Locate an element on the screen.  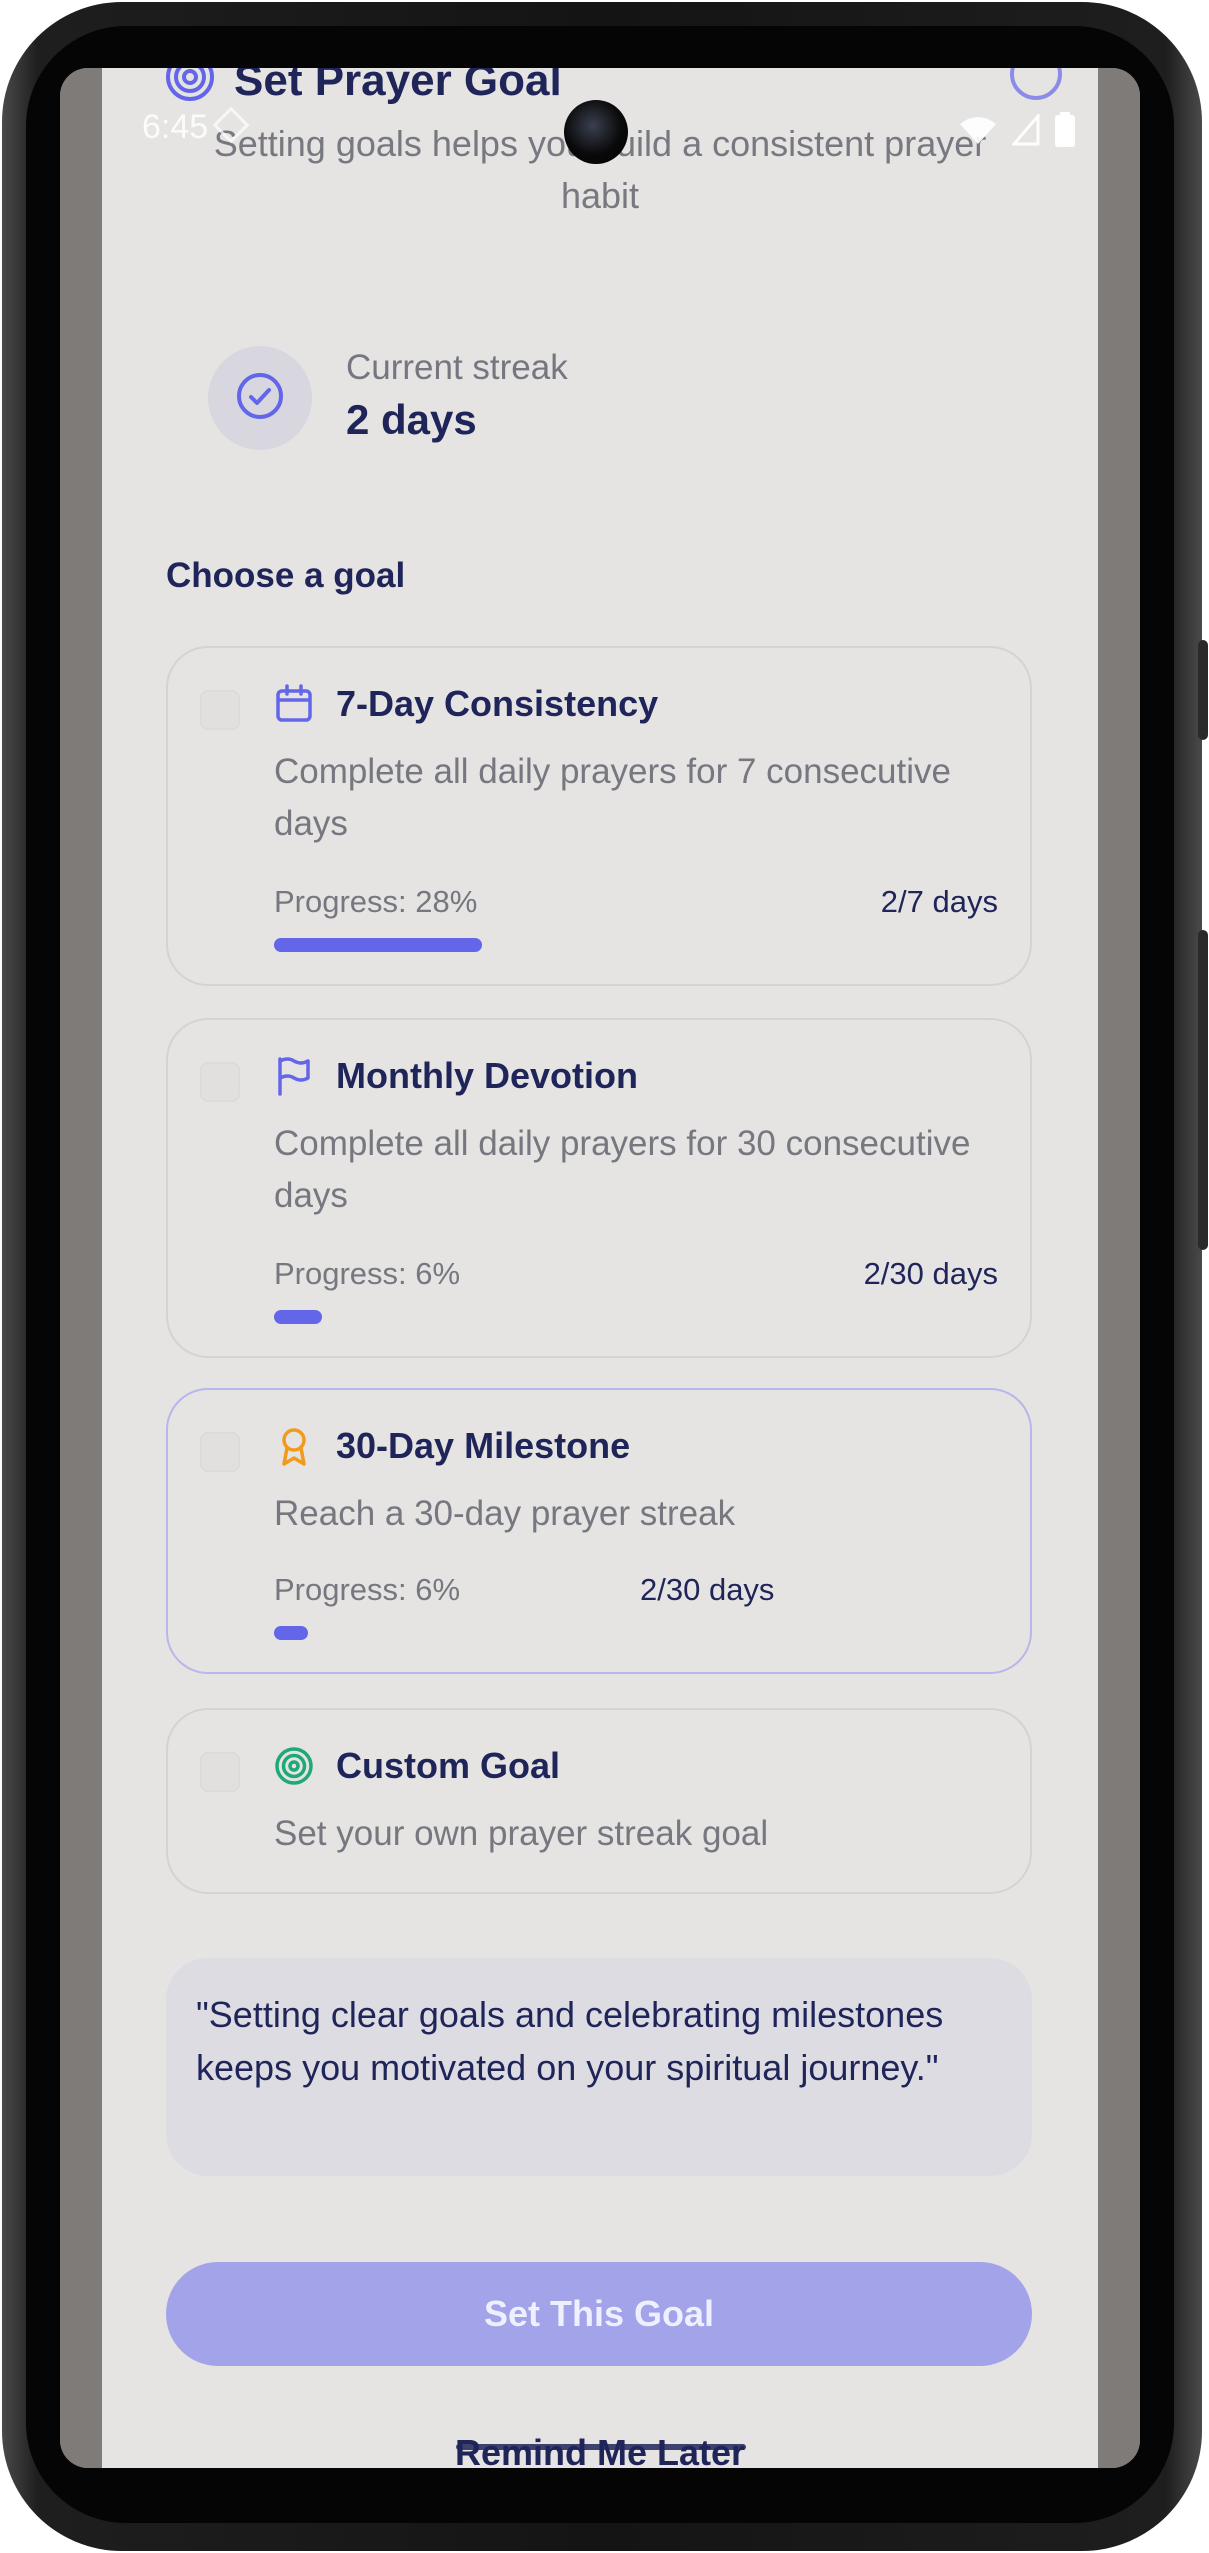
streak-value: 2 days is located at coordinates (411, 419).